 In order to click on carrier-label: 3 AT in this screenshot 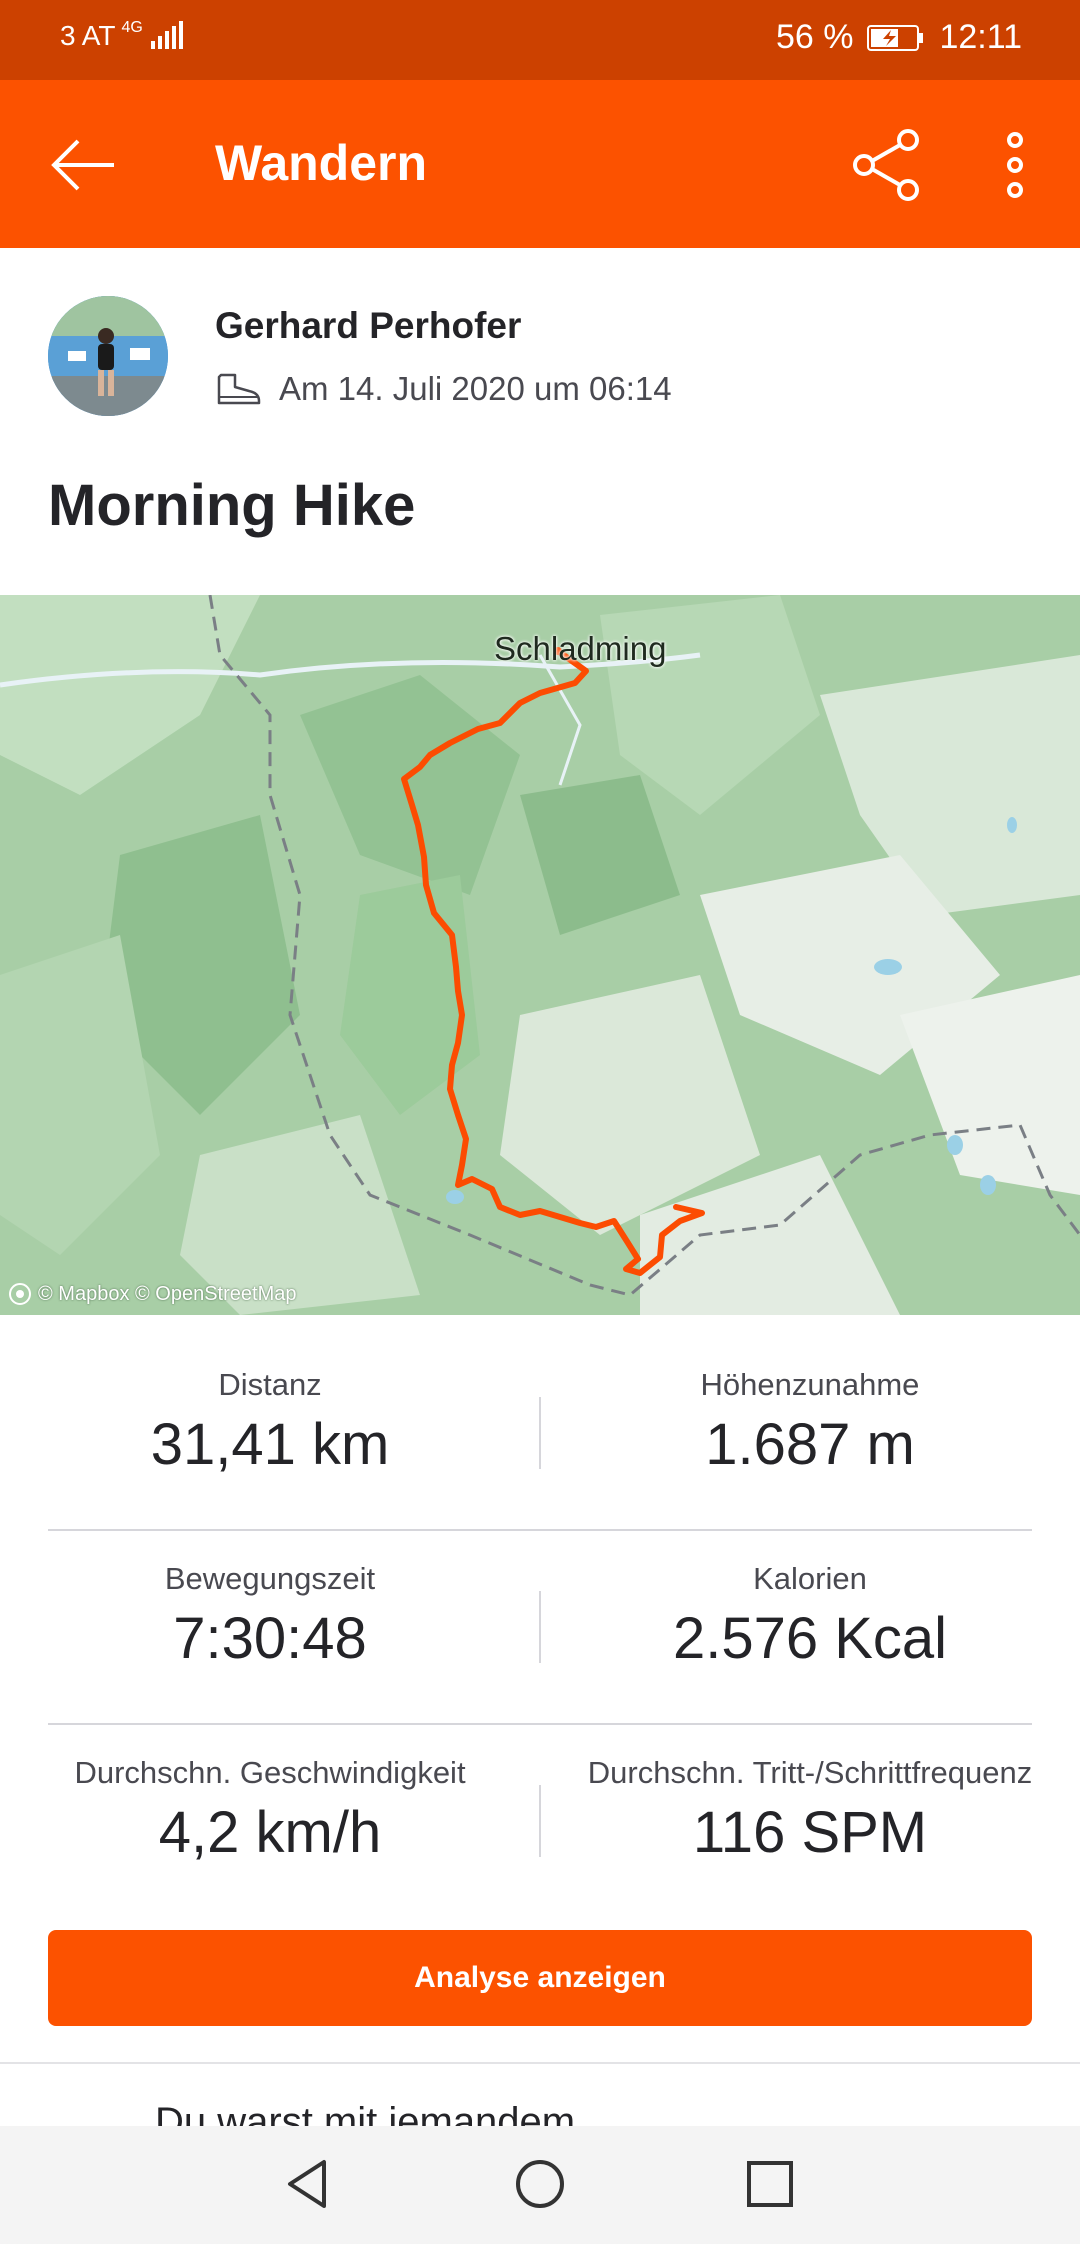, I will do `click(88, 35)`.